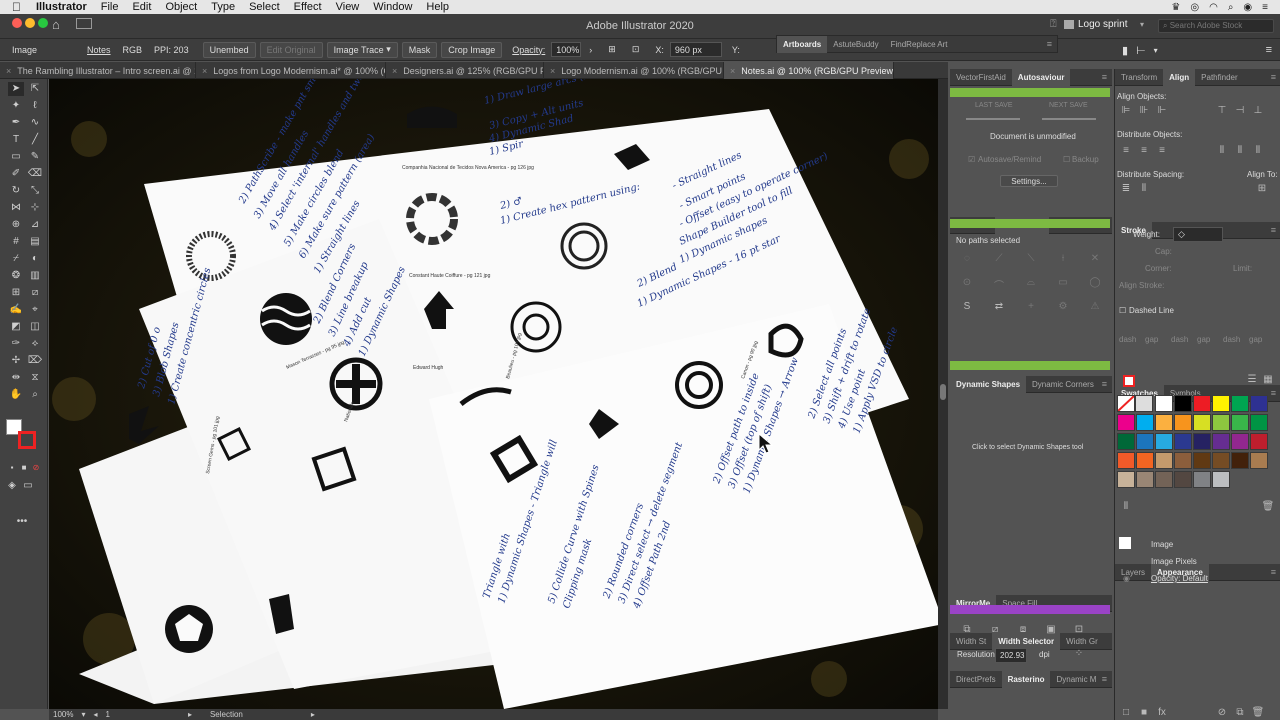  What do you see at coordinates (1053, 24) in the screenshot?
I see `help-search-icon: ⍰` at bounding box center [1053, 24].